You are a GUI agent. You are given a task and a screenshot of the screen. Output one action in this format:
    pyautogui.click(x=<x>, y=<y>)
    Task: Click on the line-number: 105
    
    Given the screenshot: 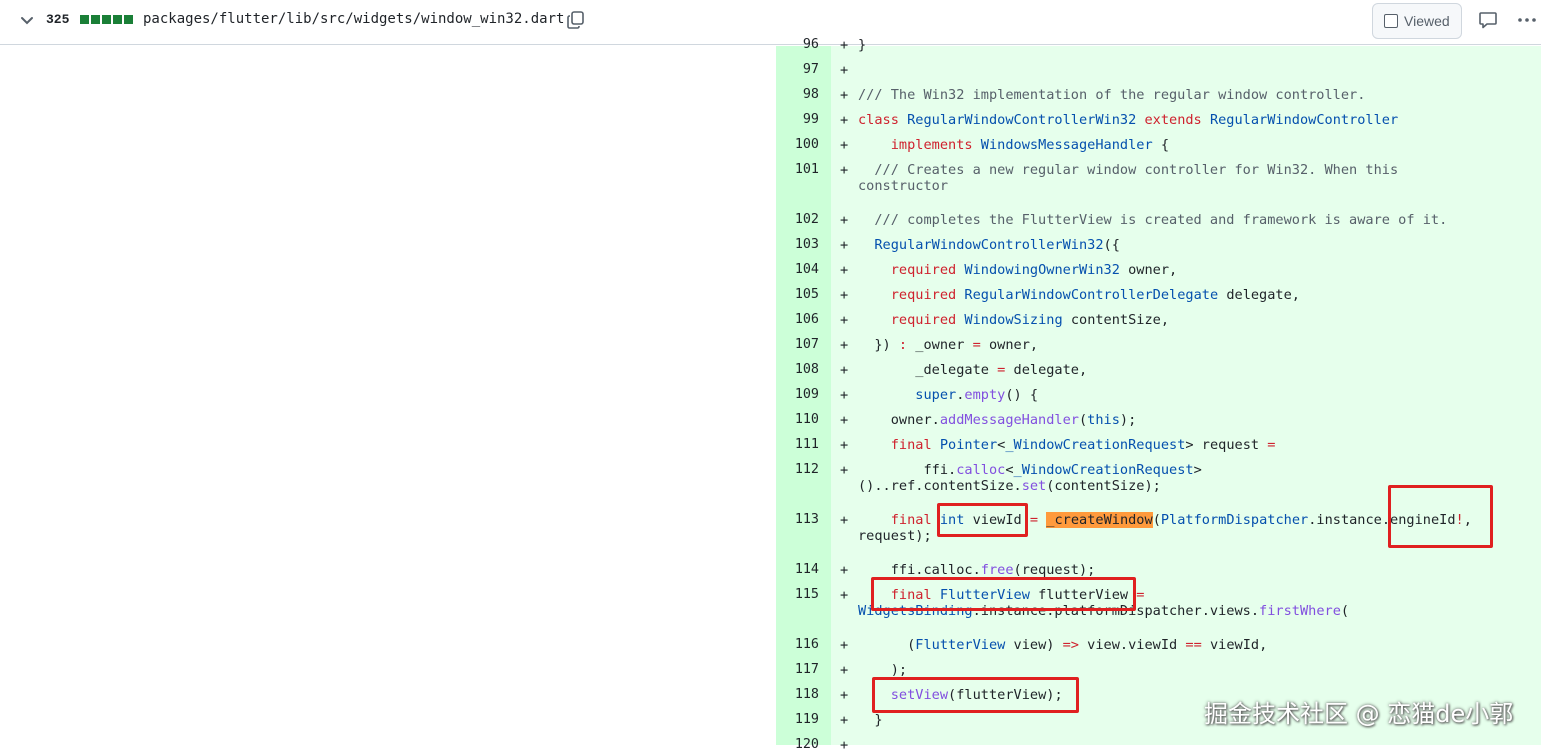 What is the action you would take?
    pyautogui.click(x=797, y=294)
    